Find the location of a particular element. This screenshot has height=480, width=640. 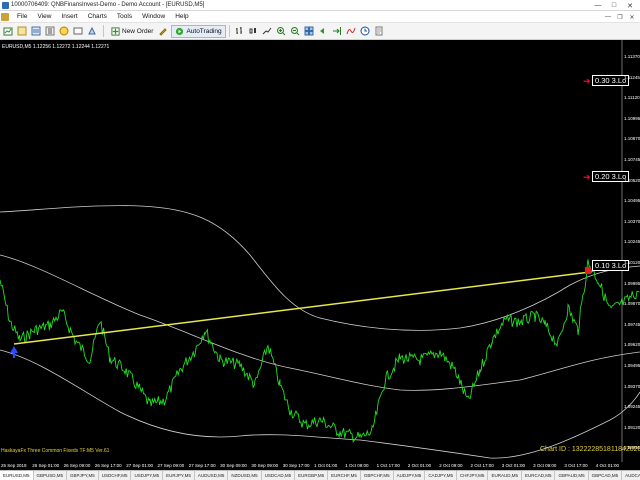

time-axis-label: 27 Sep 09:00 is located at coordinates (171, 465).